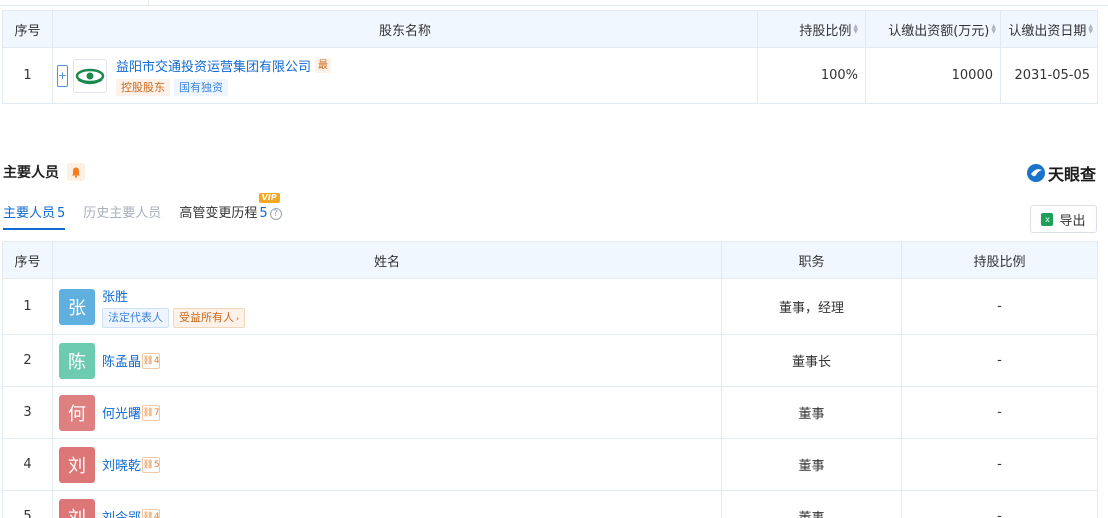 This screenshot has width=1108, height=518. I want to click on tag-beneficial-owner: 受益所有人 ›, so click(209, 317).